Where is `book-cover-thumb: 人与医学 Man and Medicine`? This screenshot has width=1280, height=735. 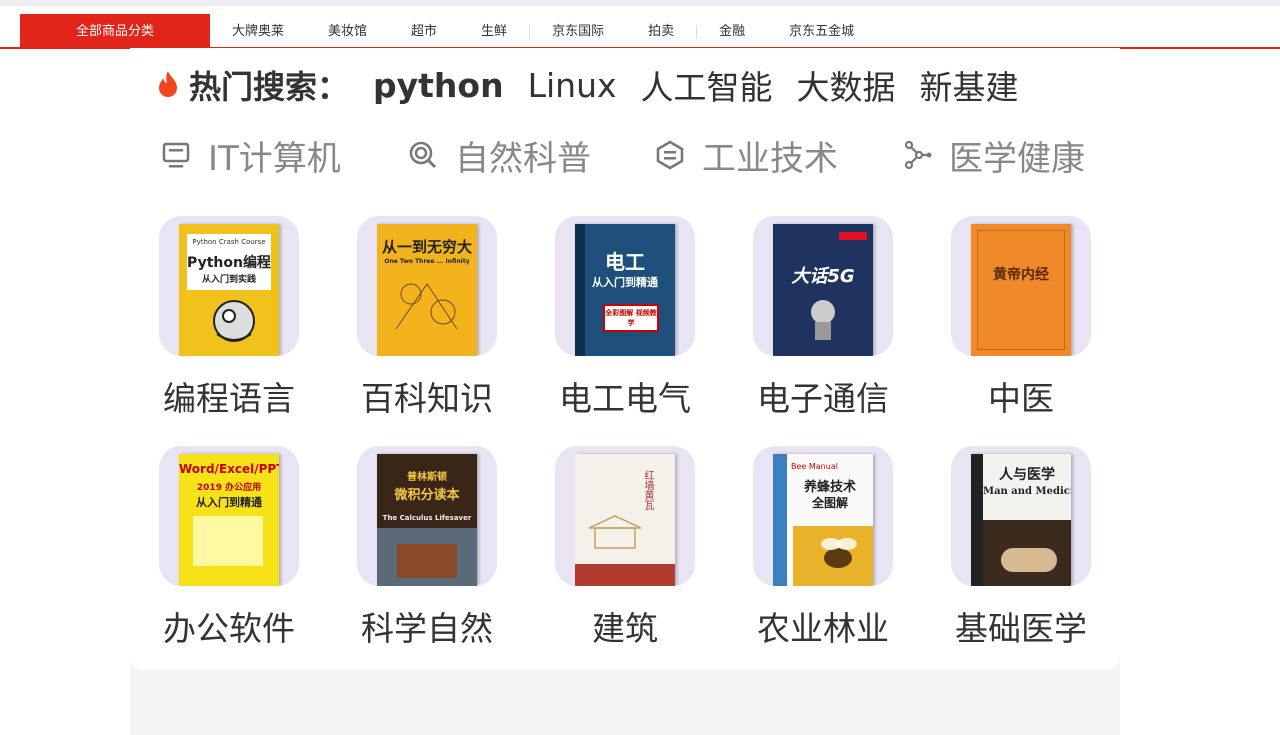 book-cover-thumb: 人与医学 Man and Medicine is located at coordinates (1021, 516).